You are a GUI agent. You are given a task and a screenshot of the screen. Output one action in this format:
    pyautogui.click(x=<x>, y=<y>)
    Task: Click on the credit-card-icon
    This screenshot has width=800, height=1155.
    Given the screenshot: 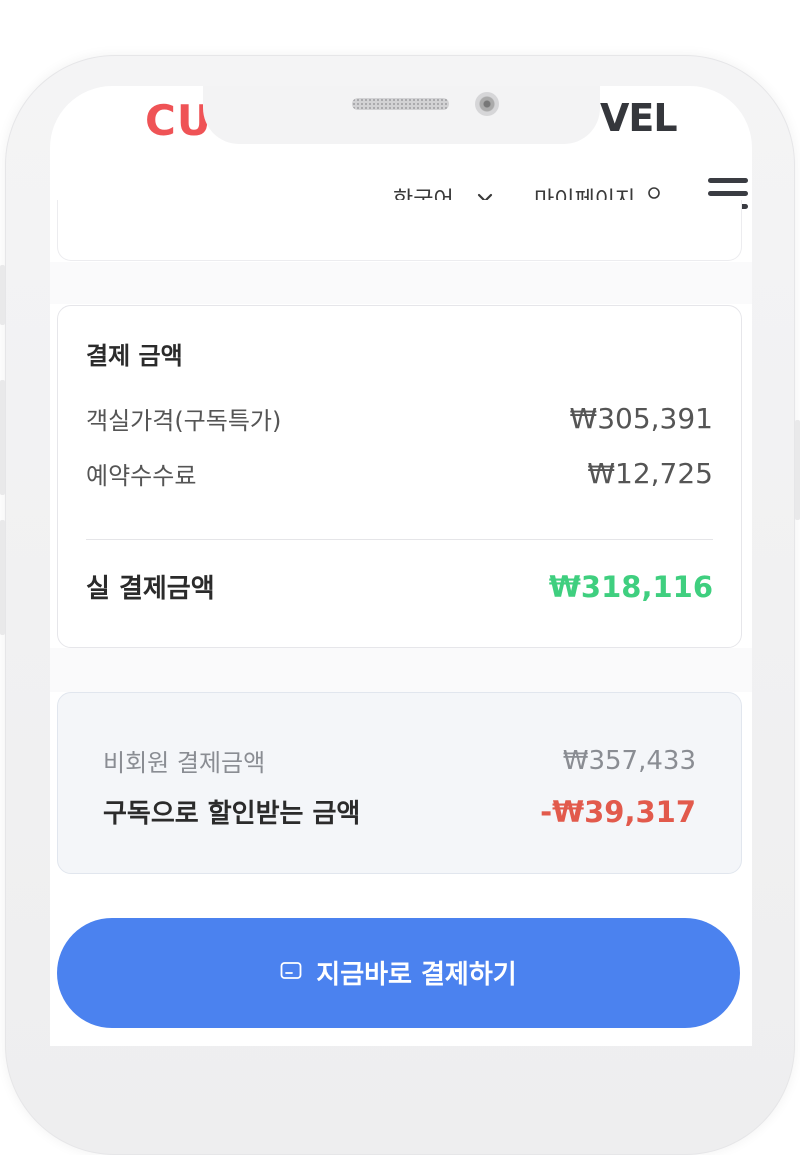 What is the action you would take?
    pyautogui.click(x=291, y=970)
    